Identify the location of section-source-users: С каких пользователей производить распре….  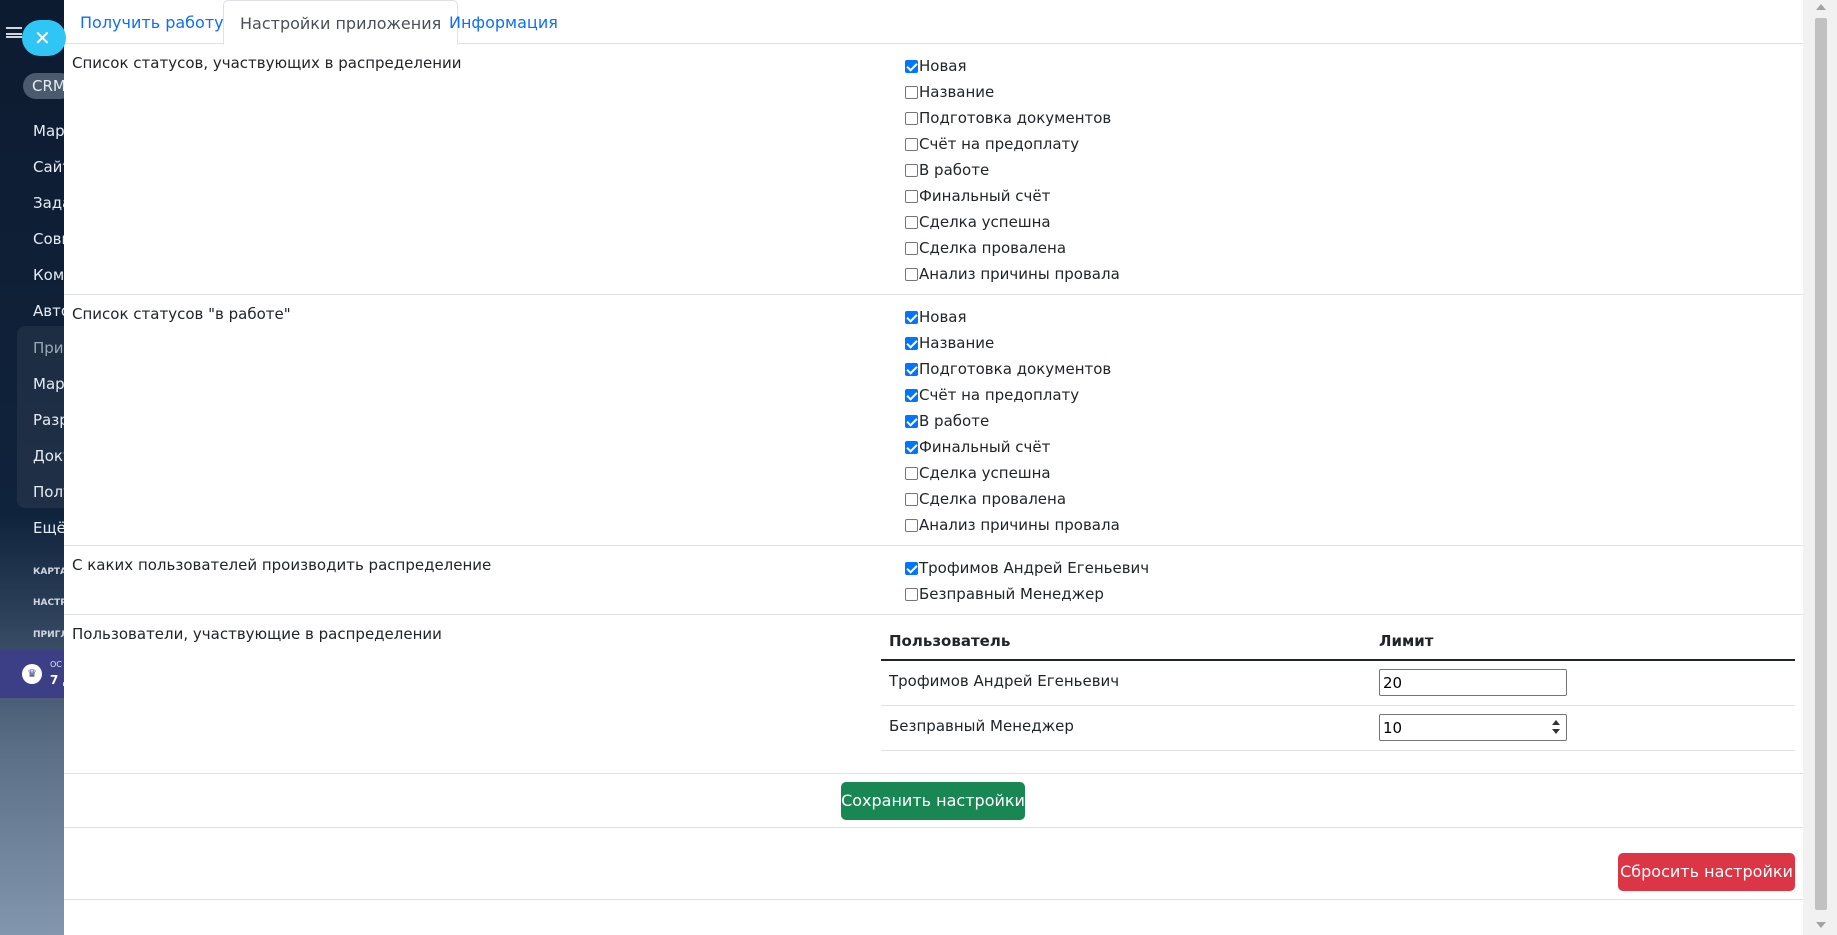
(933, 580).